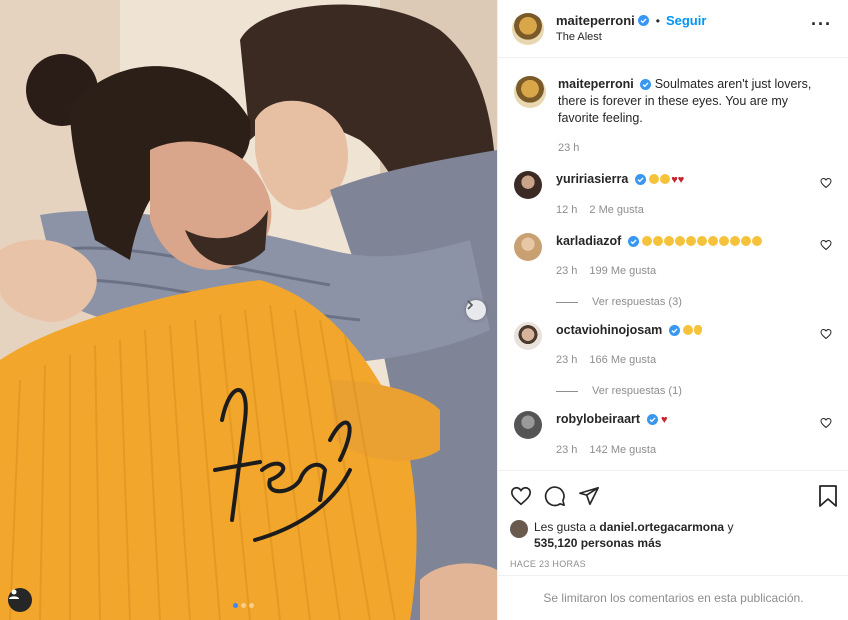 Image resolution: width=848 pixels, height=620 pixels. I want to click on more-options-icon: ···, so click(821, 24).